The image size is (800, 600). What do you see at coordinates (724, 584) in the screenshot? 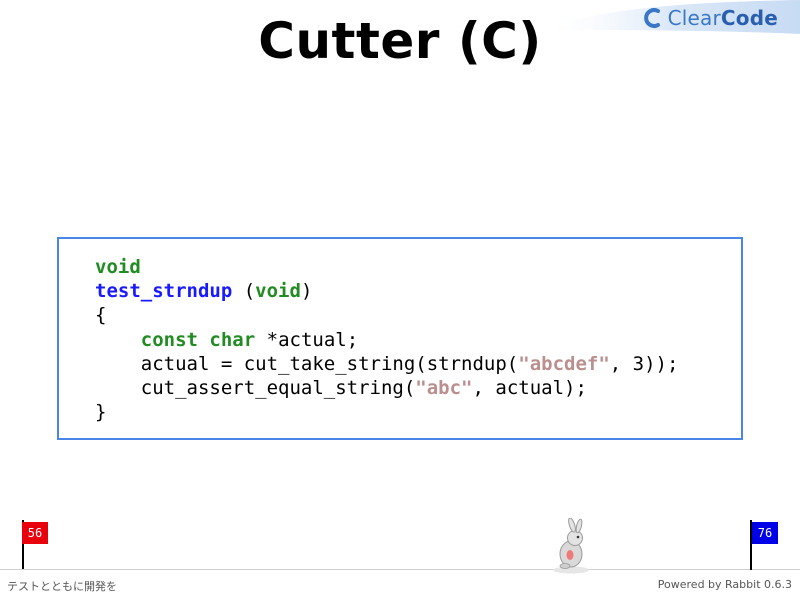
I see `footer-powered-by: Powered by Rabbit 0.6.3` at bounding box center [724, 584].